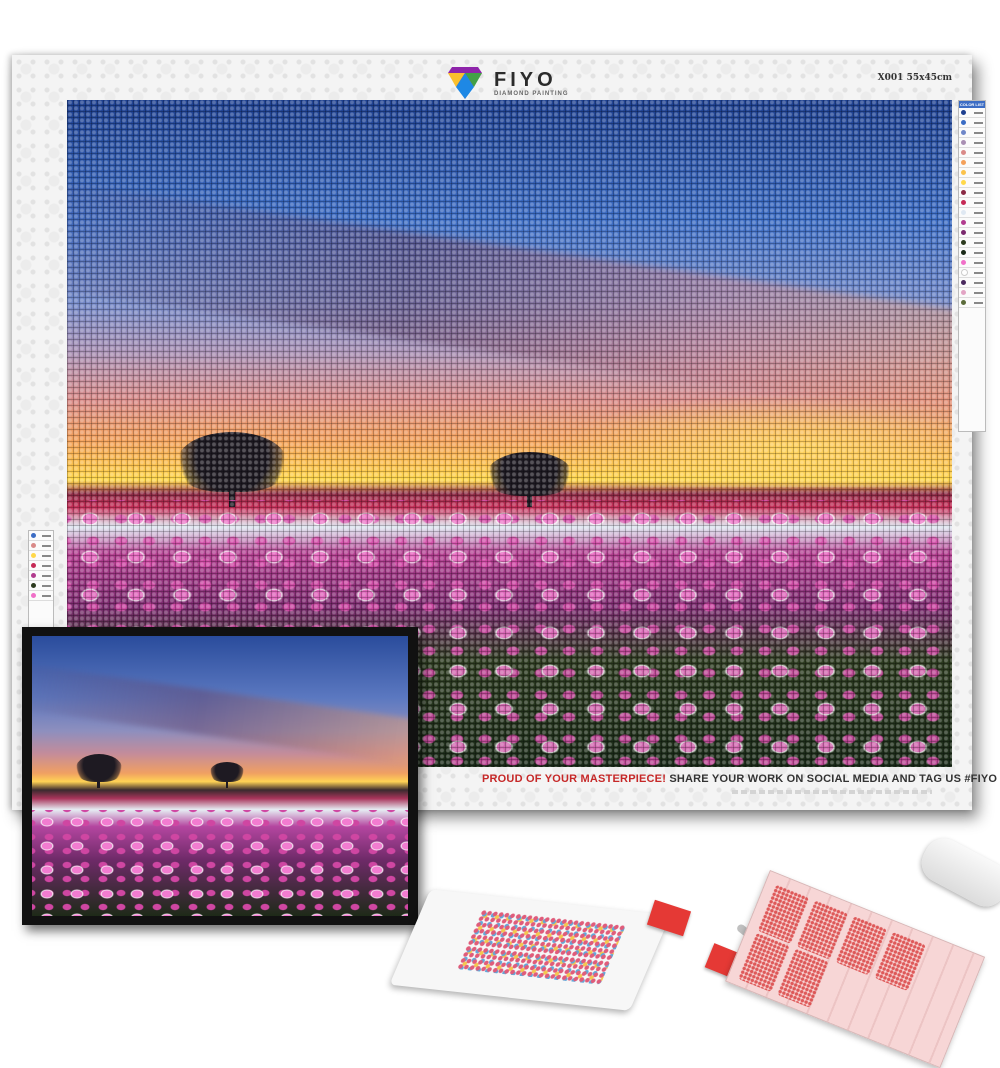  Describe the element at coordinates (525, 80) in the screenshot. I see `brand-name: FIYO` at that location.